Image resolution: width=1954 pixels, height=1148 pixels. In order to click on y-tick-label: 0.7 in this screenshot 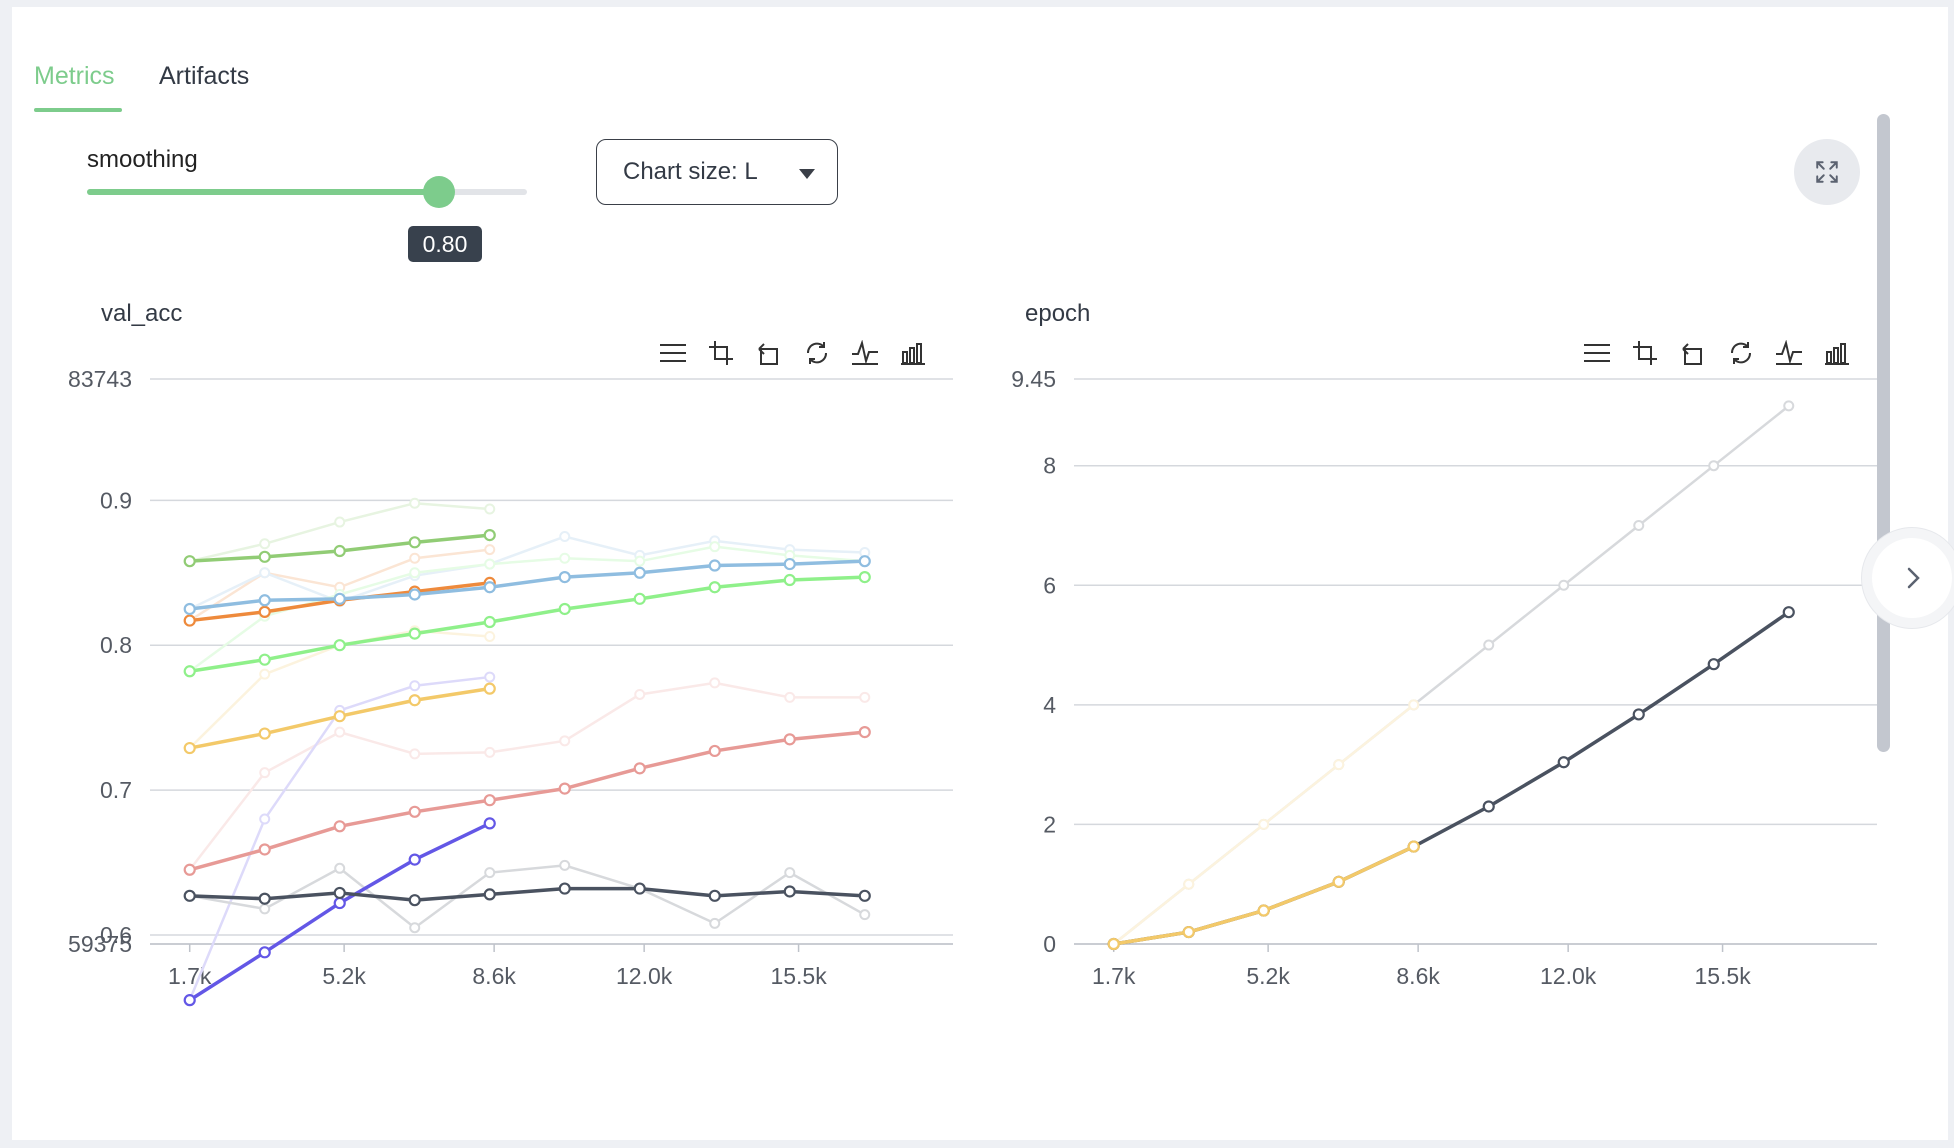, I will do `click(116, 790)`.